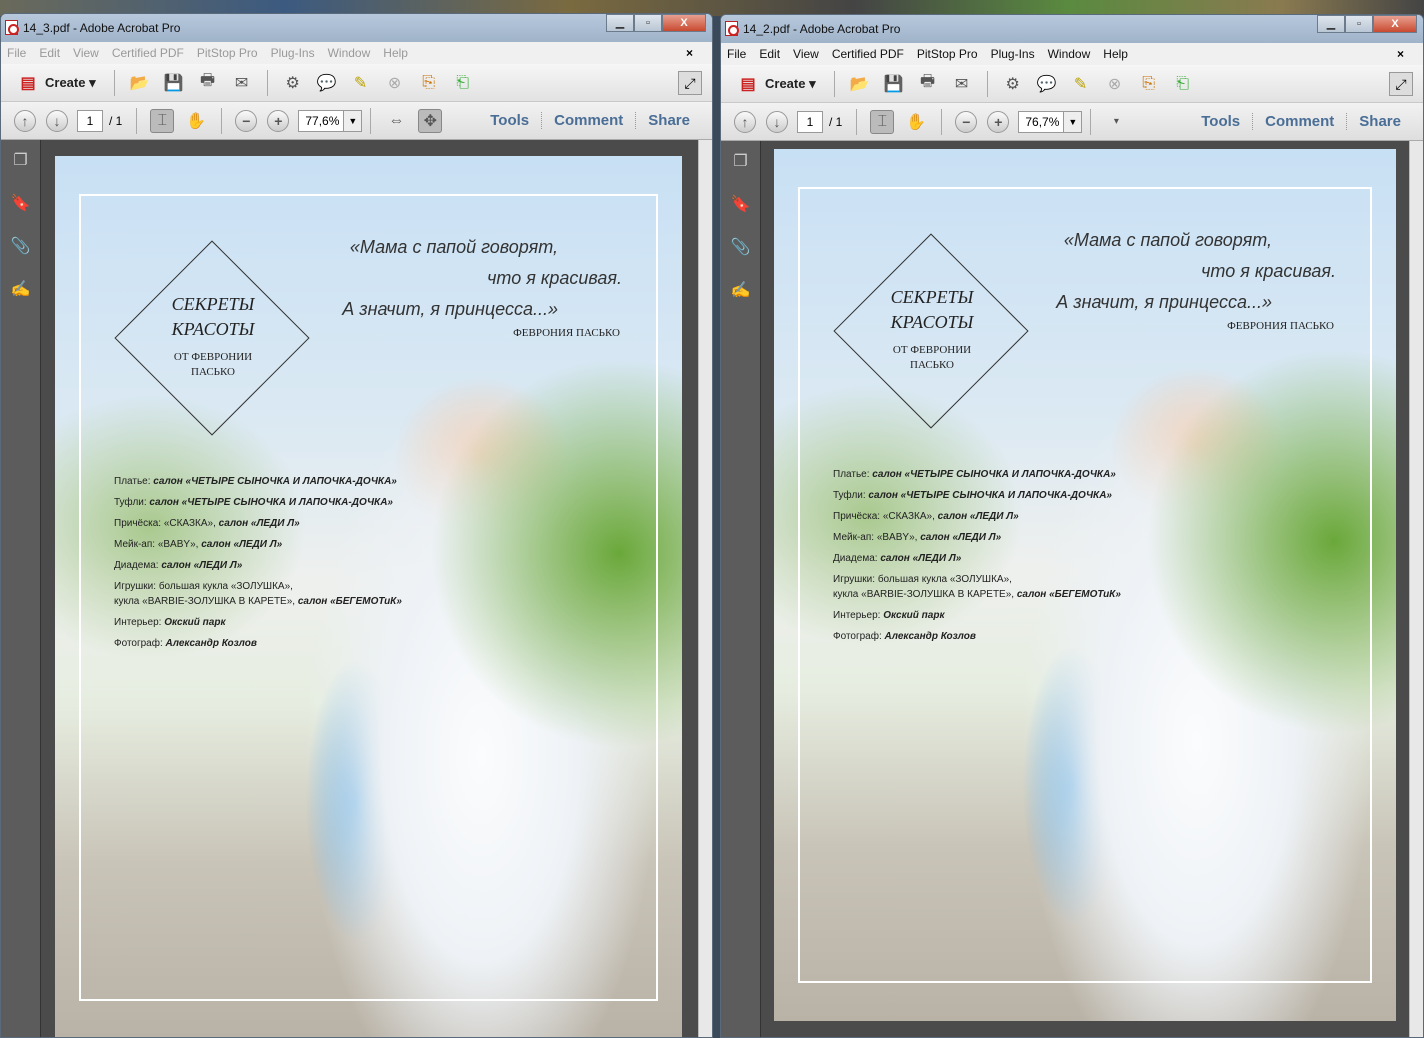 The height and width of the screenshot is (1038, 1424). Describe the element at coordinates (566, 333) in the screenshot. I see `quote-author: ФЕВРОНИЯ ПАСЬКО` at that location.